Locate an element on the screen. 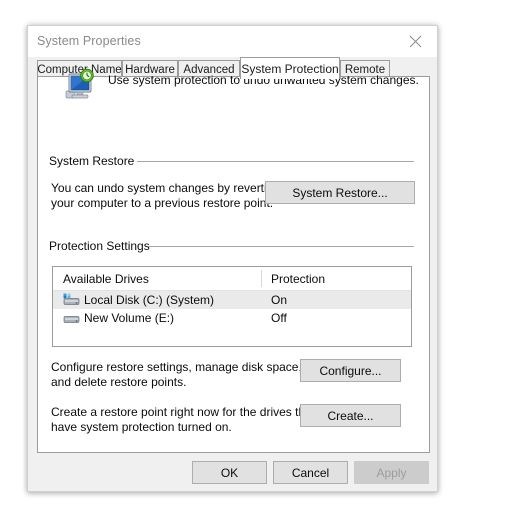 This screenshot has width=511, height=519. drives-list-header: Available Drives Protection is located at coordinates (232, 279).